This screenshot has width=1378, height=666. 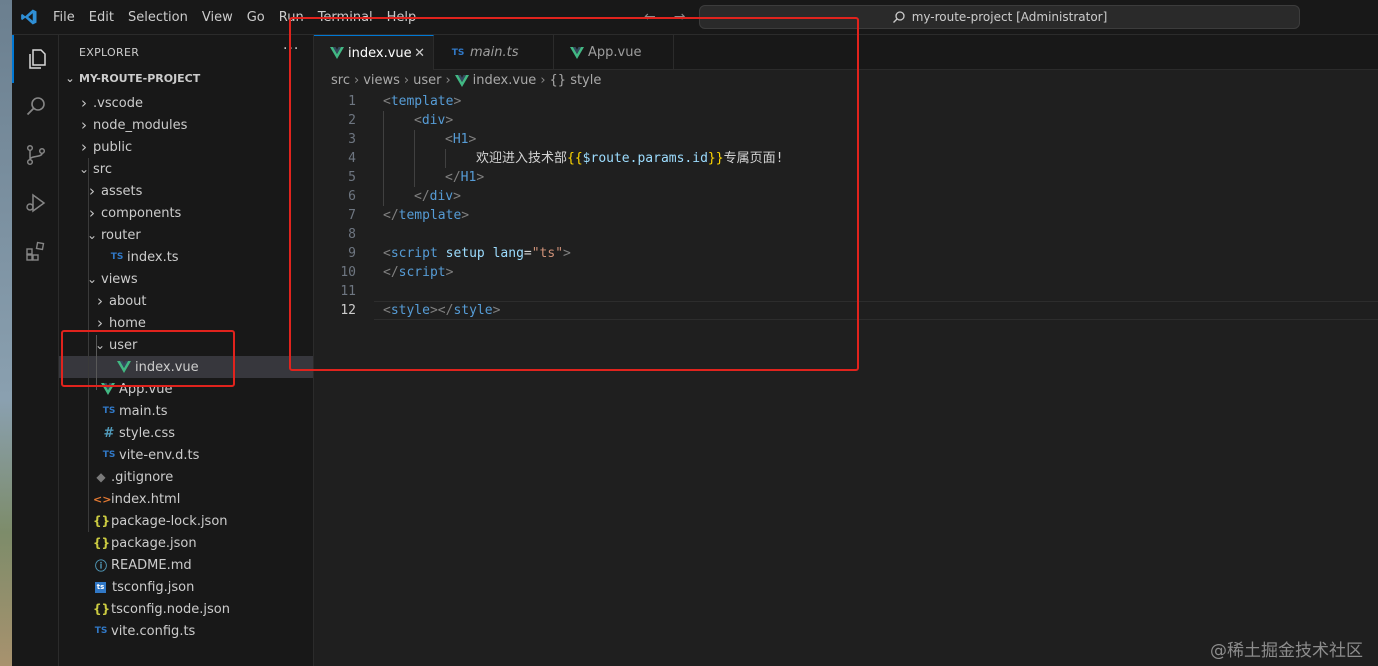 I want to click on tree-folder-assets: › assets, so click(x=186, y=191).